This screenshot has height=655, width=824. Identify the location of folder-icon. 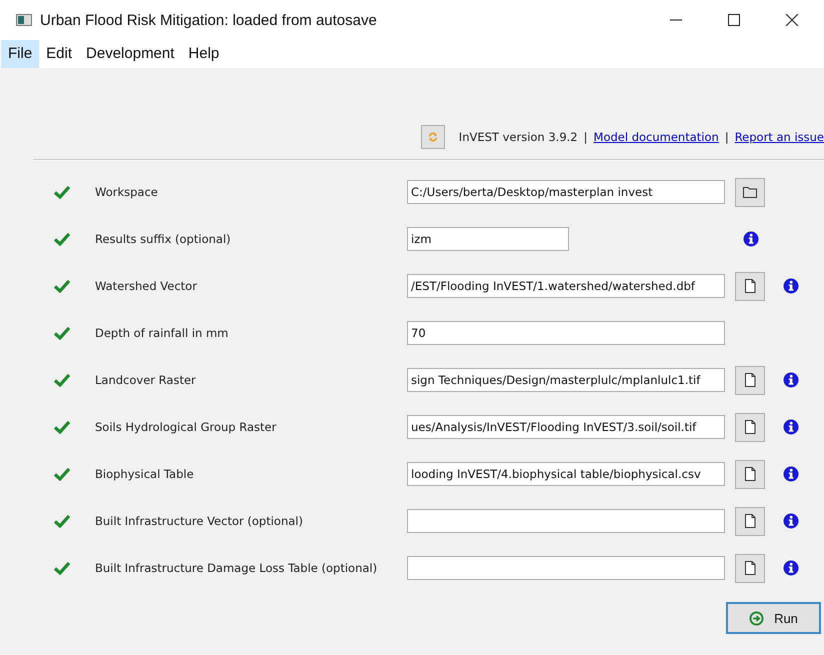
(750, 192).